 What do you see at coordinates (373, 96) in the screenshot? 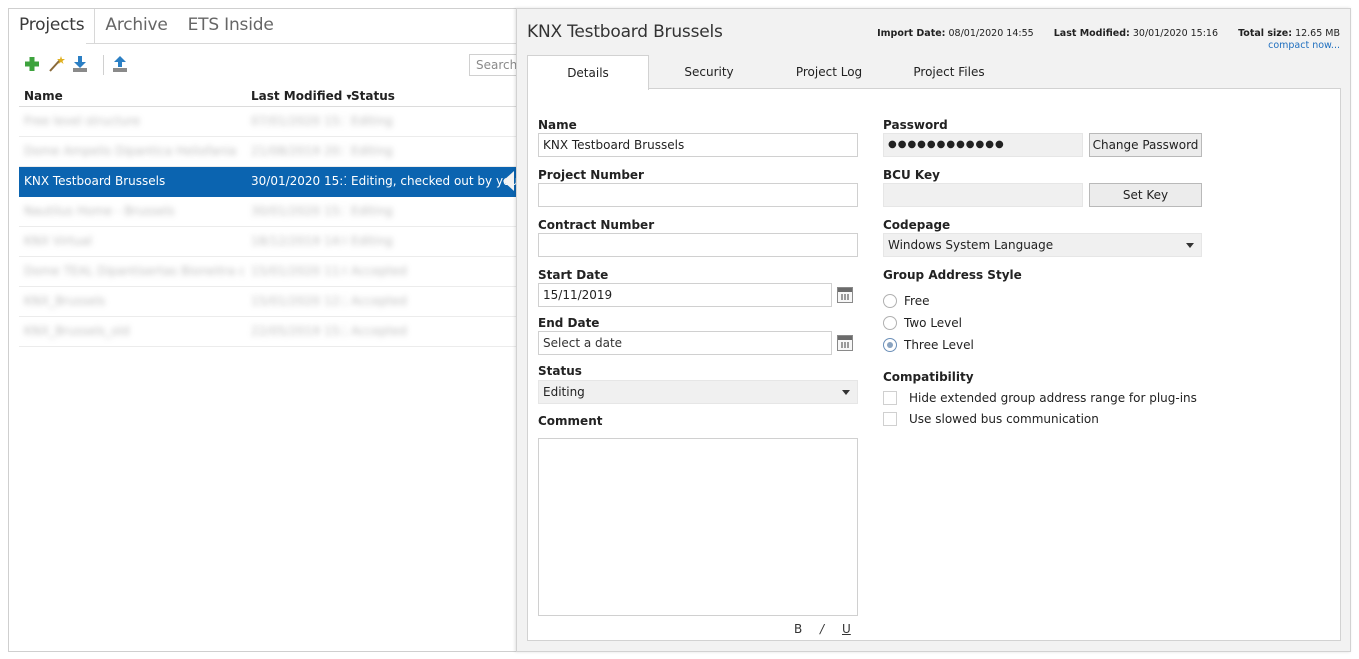
I see `column-status: Status` at bounding box center [373, 96].